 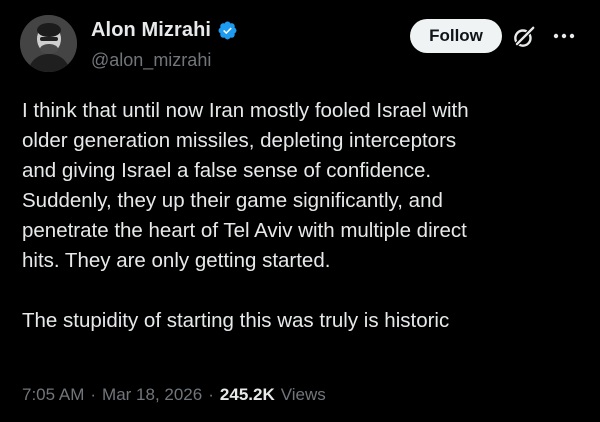 I want to click on author-name-row: Alon Mizrahi, so click(x=164, y=30).